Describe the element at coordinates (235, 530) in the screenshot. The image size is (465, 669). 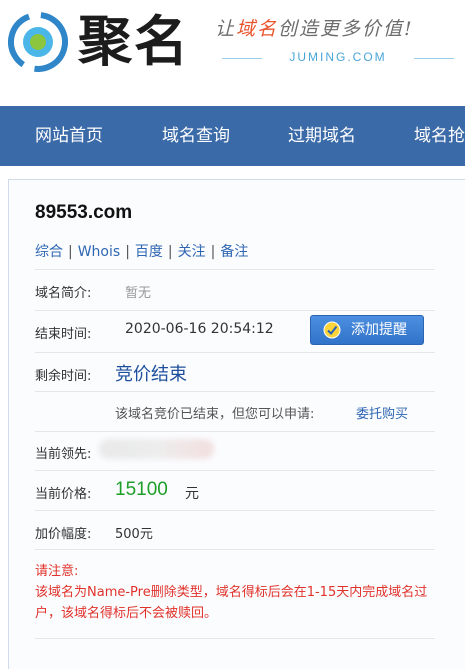
I see `row-increment: 加价幅度: 500元` at that location.